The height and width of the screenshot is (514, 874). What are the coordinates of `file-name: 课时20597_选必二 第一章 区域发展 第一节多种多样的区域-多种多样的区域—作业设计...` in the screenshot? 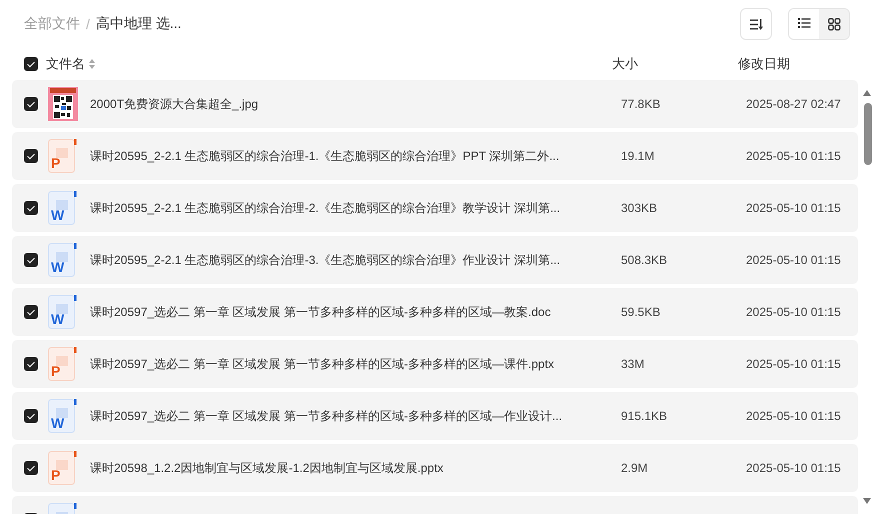 It's located at (327, 416).